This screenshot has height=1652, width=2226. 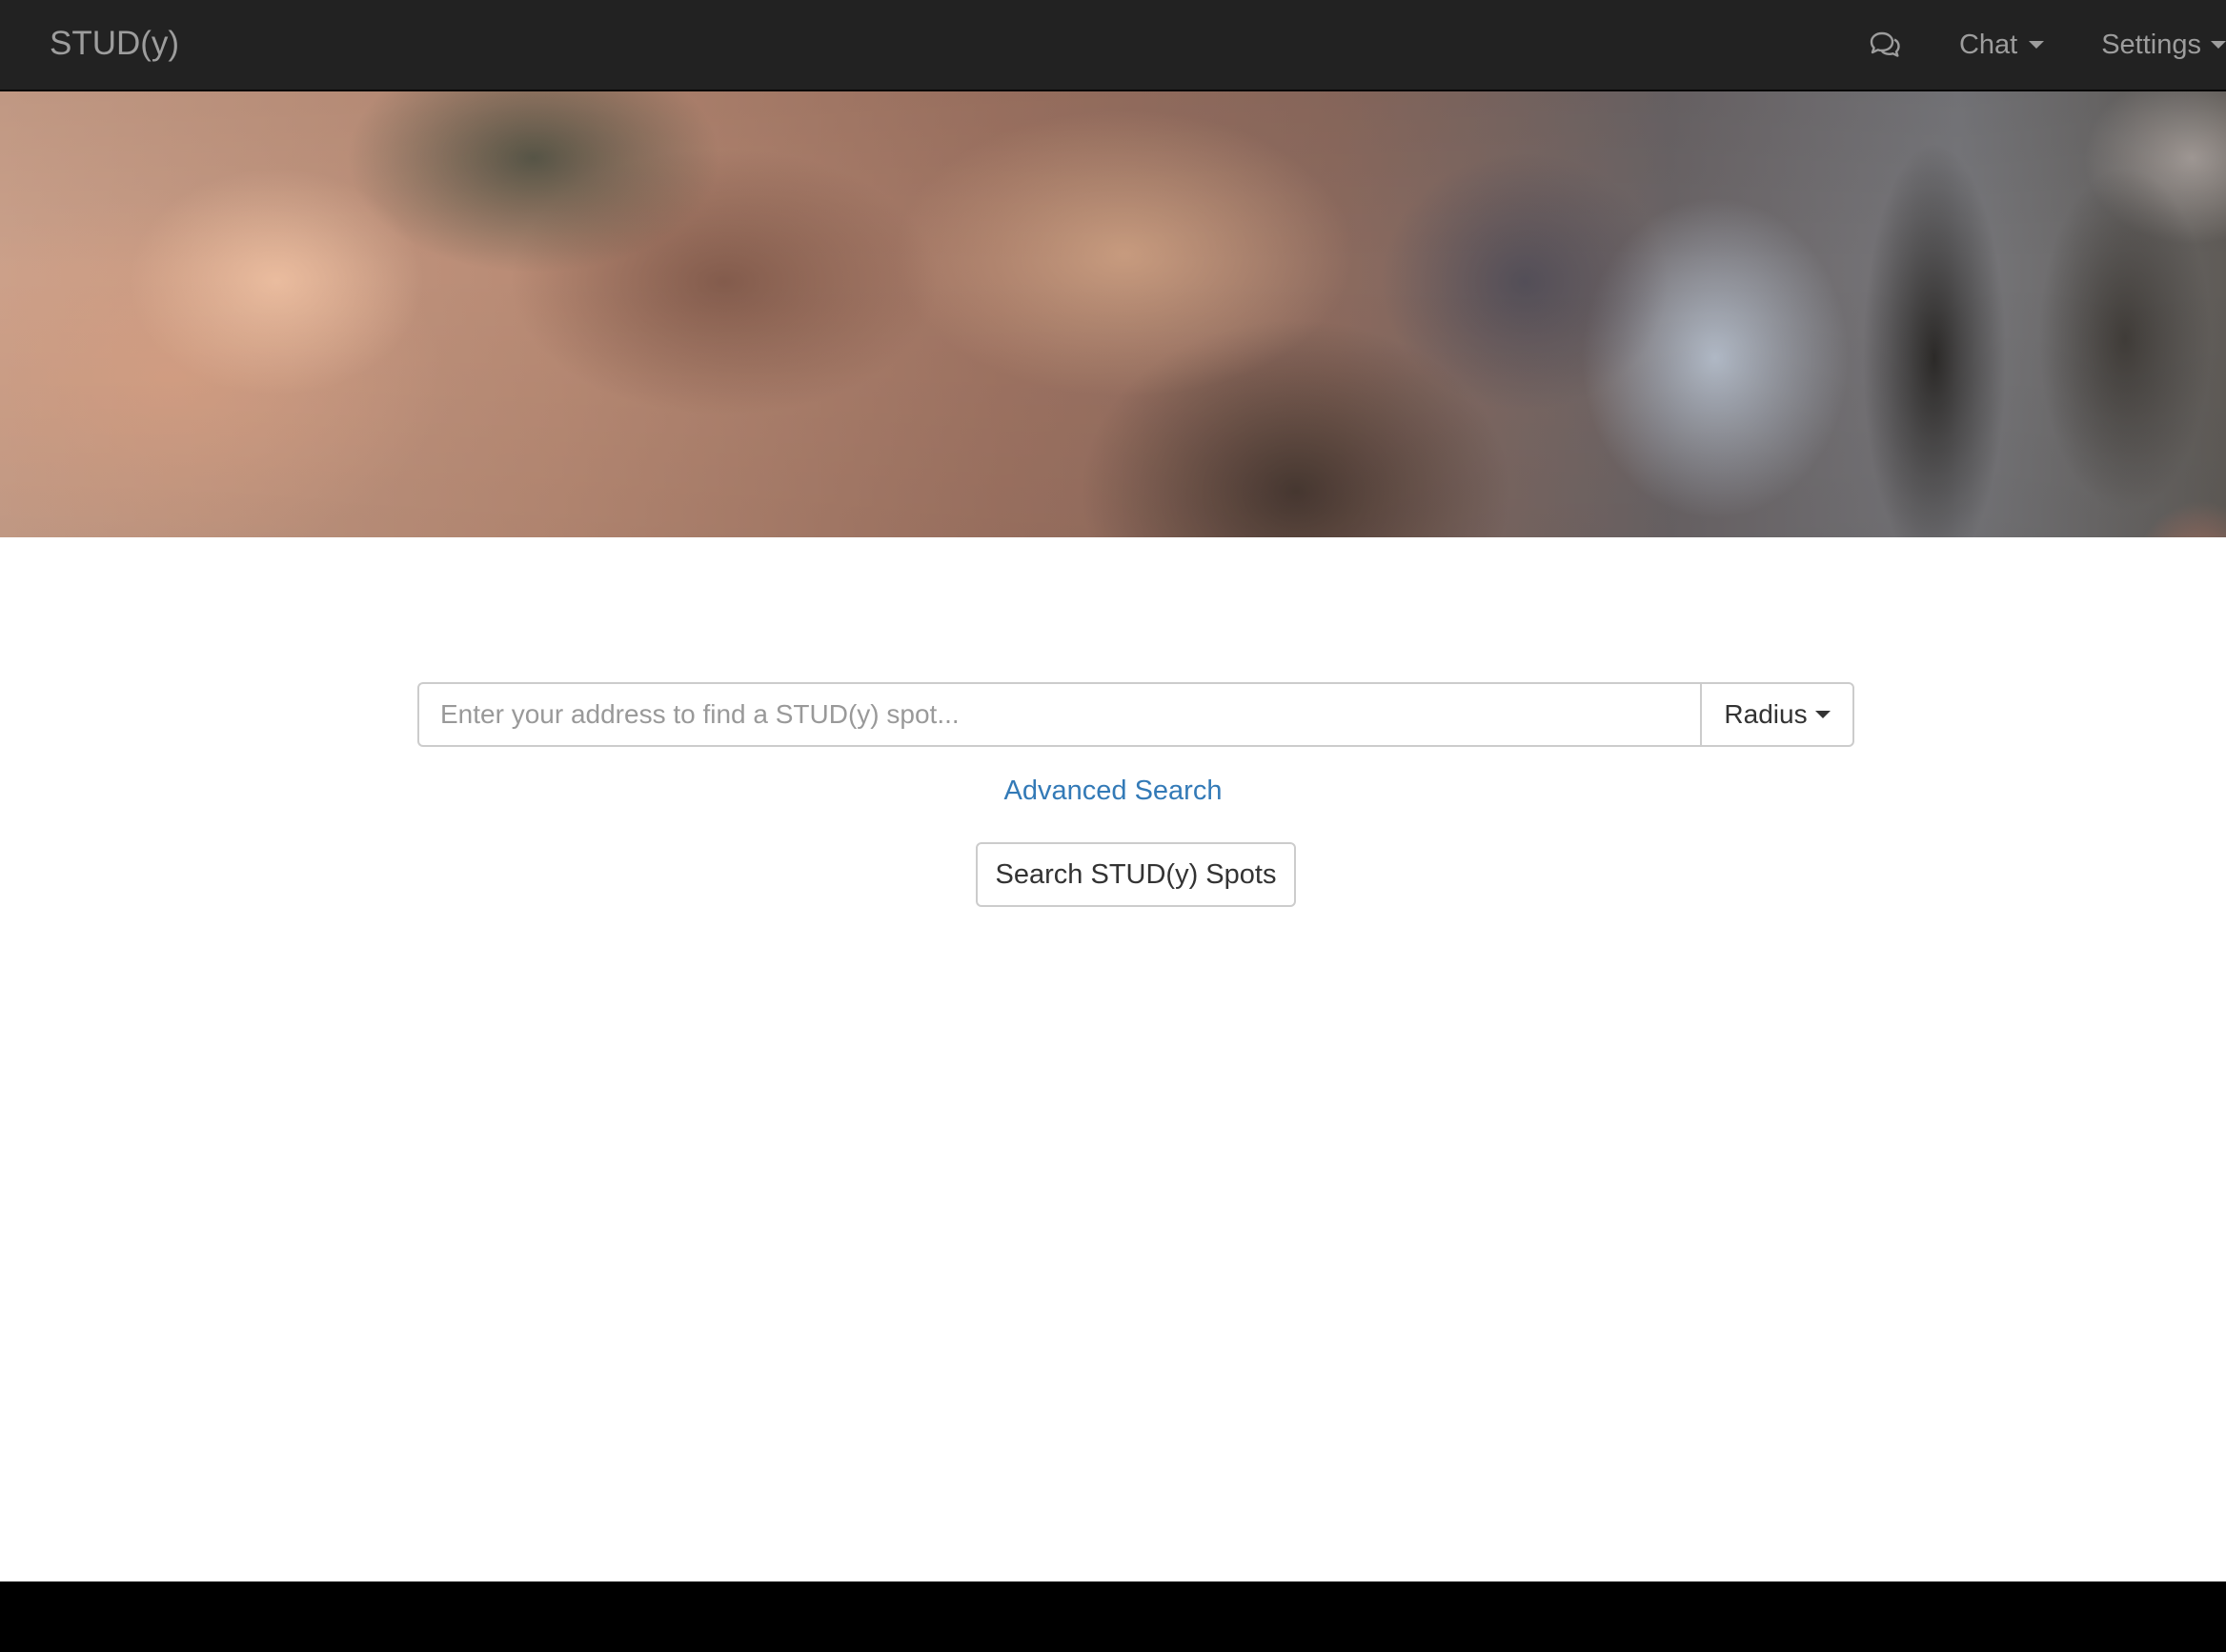 I want to click on chat-dropdown: Chat, so click(x=2002, y=45).